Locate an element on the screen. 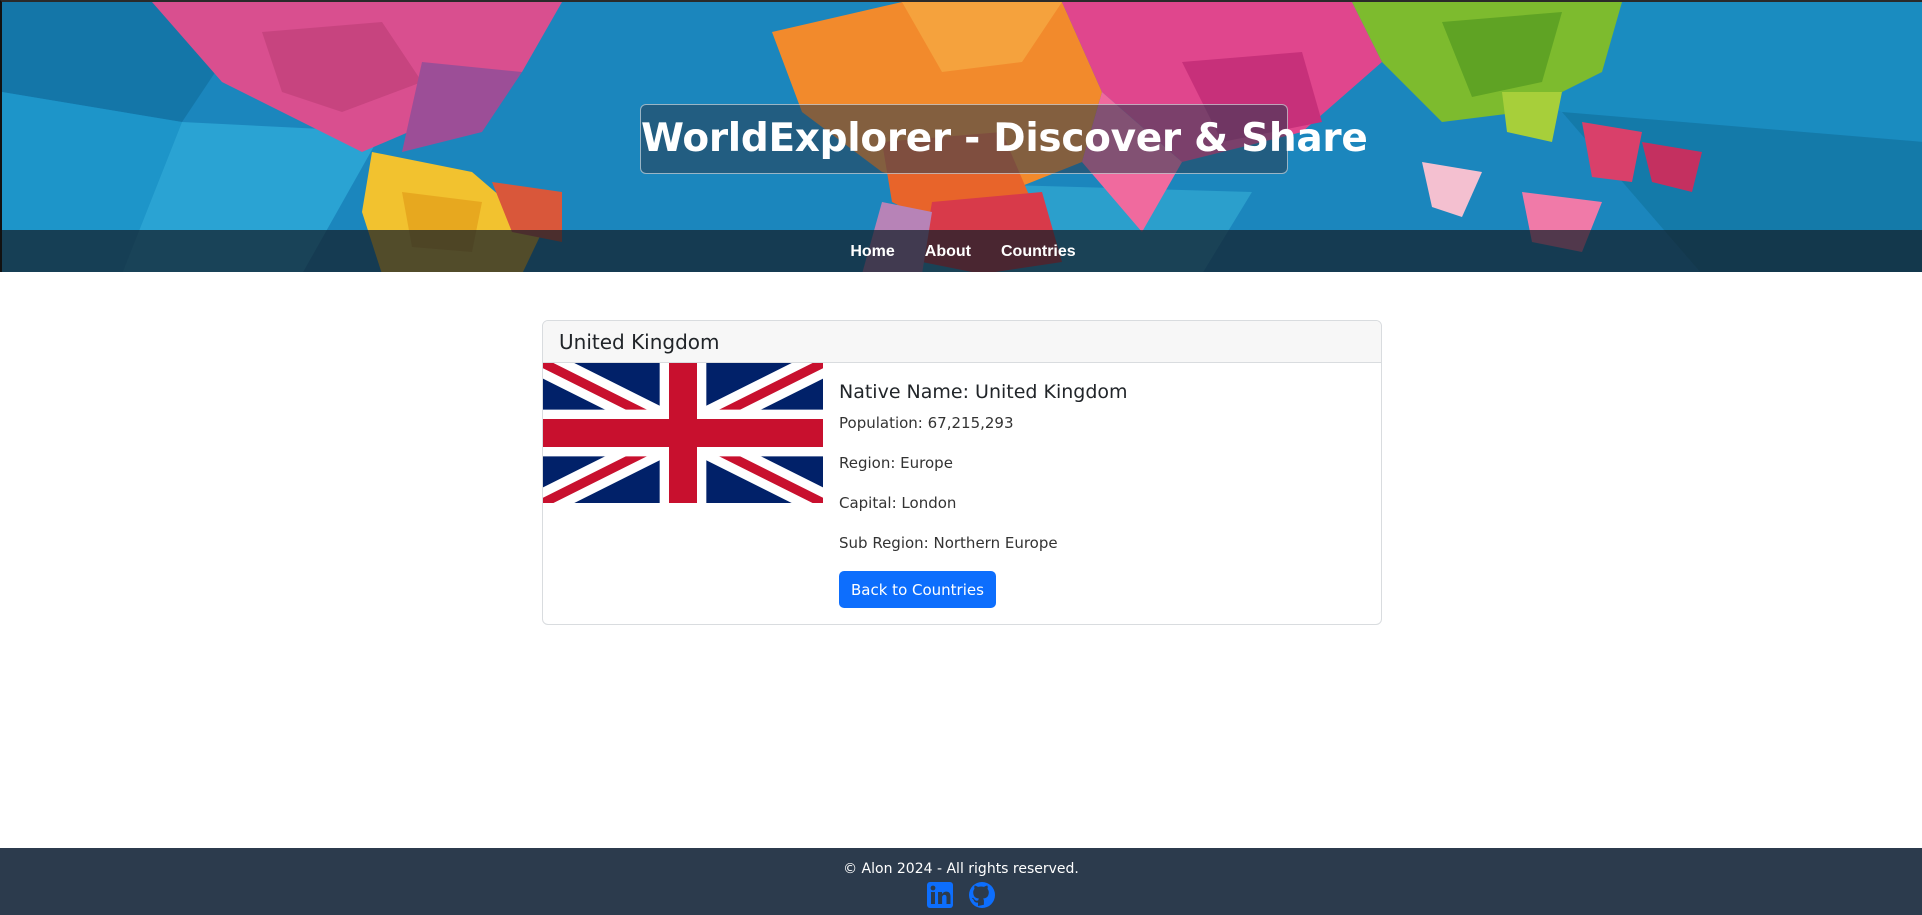 This screenshot has height=915, width=1922. native-name: Native Name: United Kingdom is located at coordinates (983, 392).